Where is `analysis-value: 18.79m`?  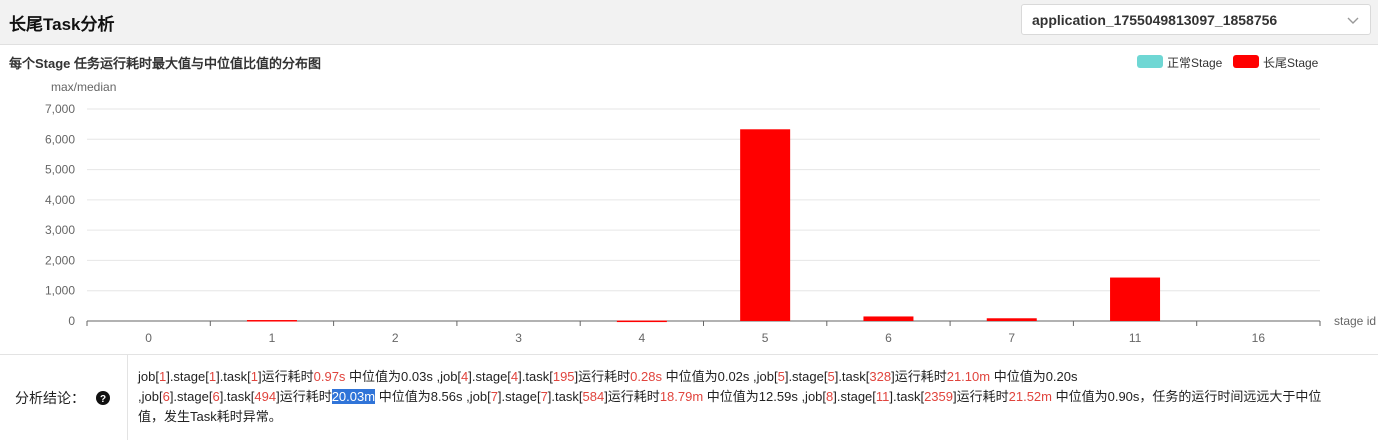
analysis-value: 18.79m is located at coordinates (681, 396).